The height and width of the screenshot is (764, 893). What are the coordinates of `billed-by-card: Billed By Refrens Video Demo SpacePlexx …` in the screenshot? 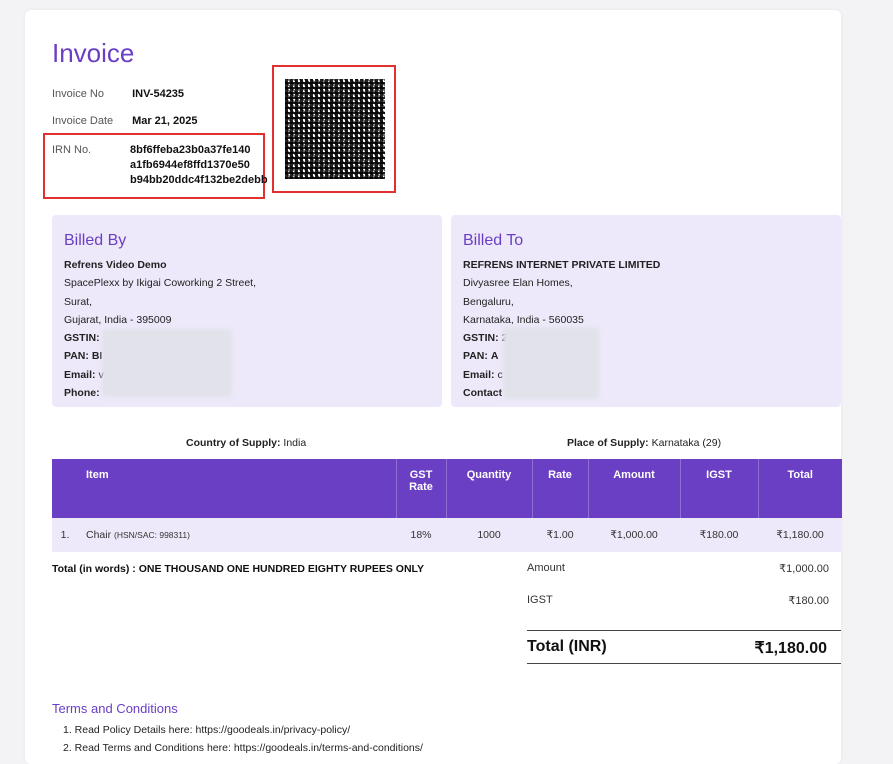 It's located at (247, 311).